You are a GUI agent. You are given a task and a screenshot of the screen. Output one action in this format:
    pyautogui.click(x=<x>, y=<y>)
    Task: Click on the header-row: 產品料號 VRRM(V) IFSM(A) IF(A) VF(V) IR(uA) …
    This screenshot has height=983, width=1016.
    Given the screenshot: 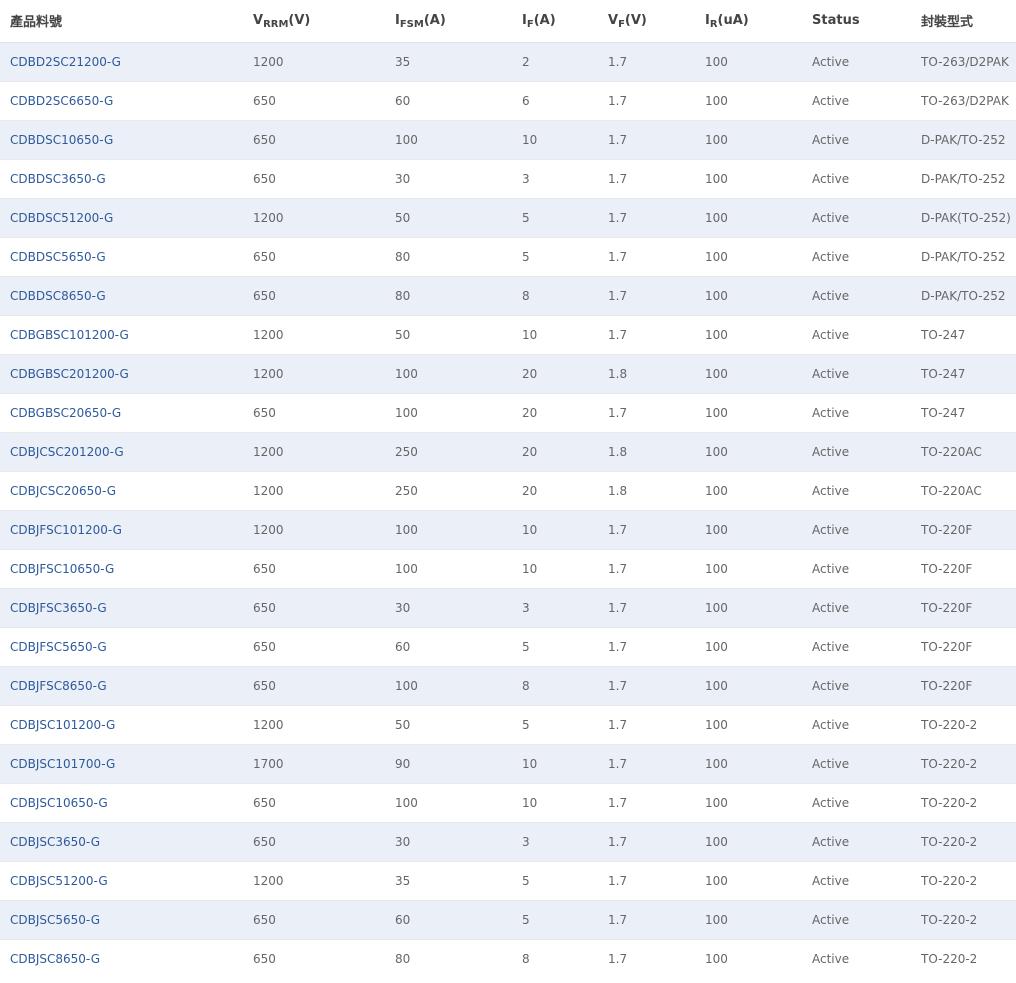 What is the action you would take?
    pyautogui.click(x=508, y=21)
    